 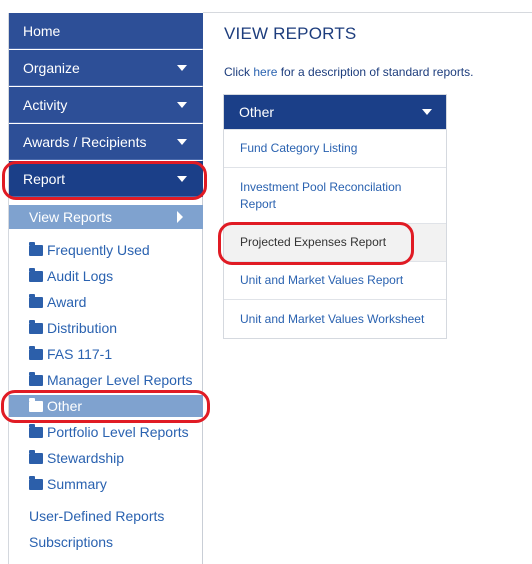 What do you see at coordinates (180, 217) in the screenshot?
I see `chevron-right-icon` at bounding box center [180, 217].